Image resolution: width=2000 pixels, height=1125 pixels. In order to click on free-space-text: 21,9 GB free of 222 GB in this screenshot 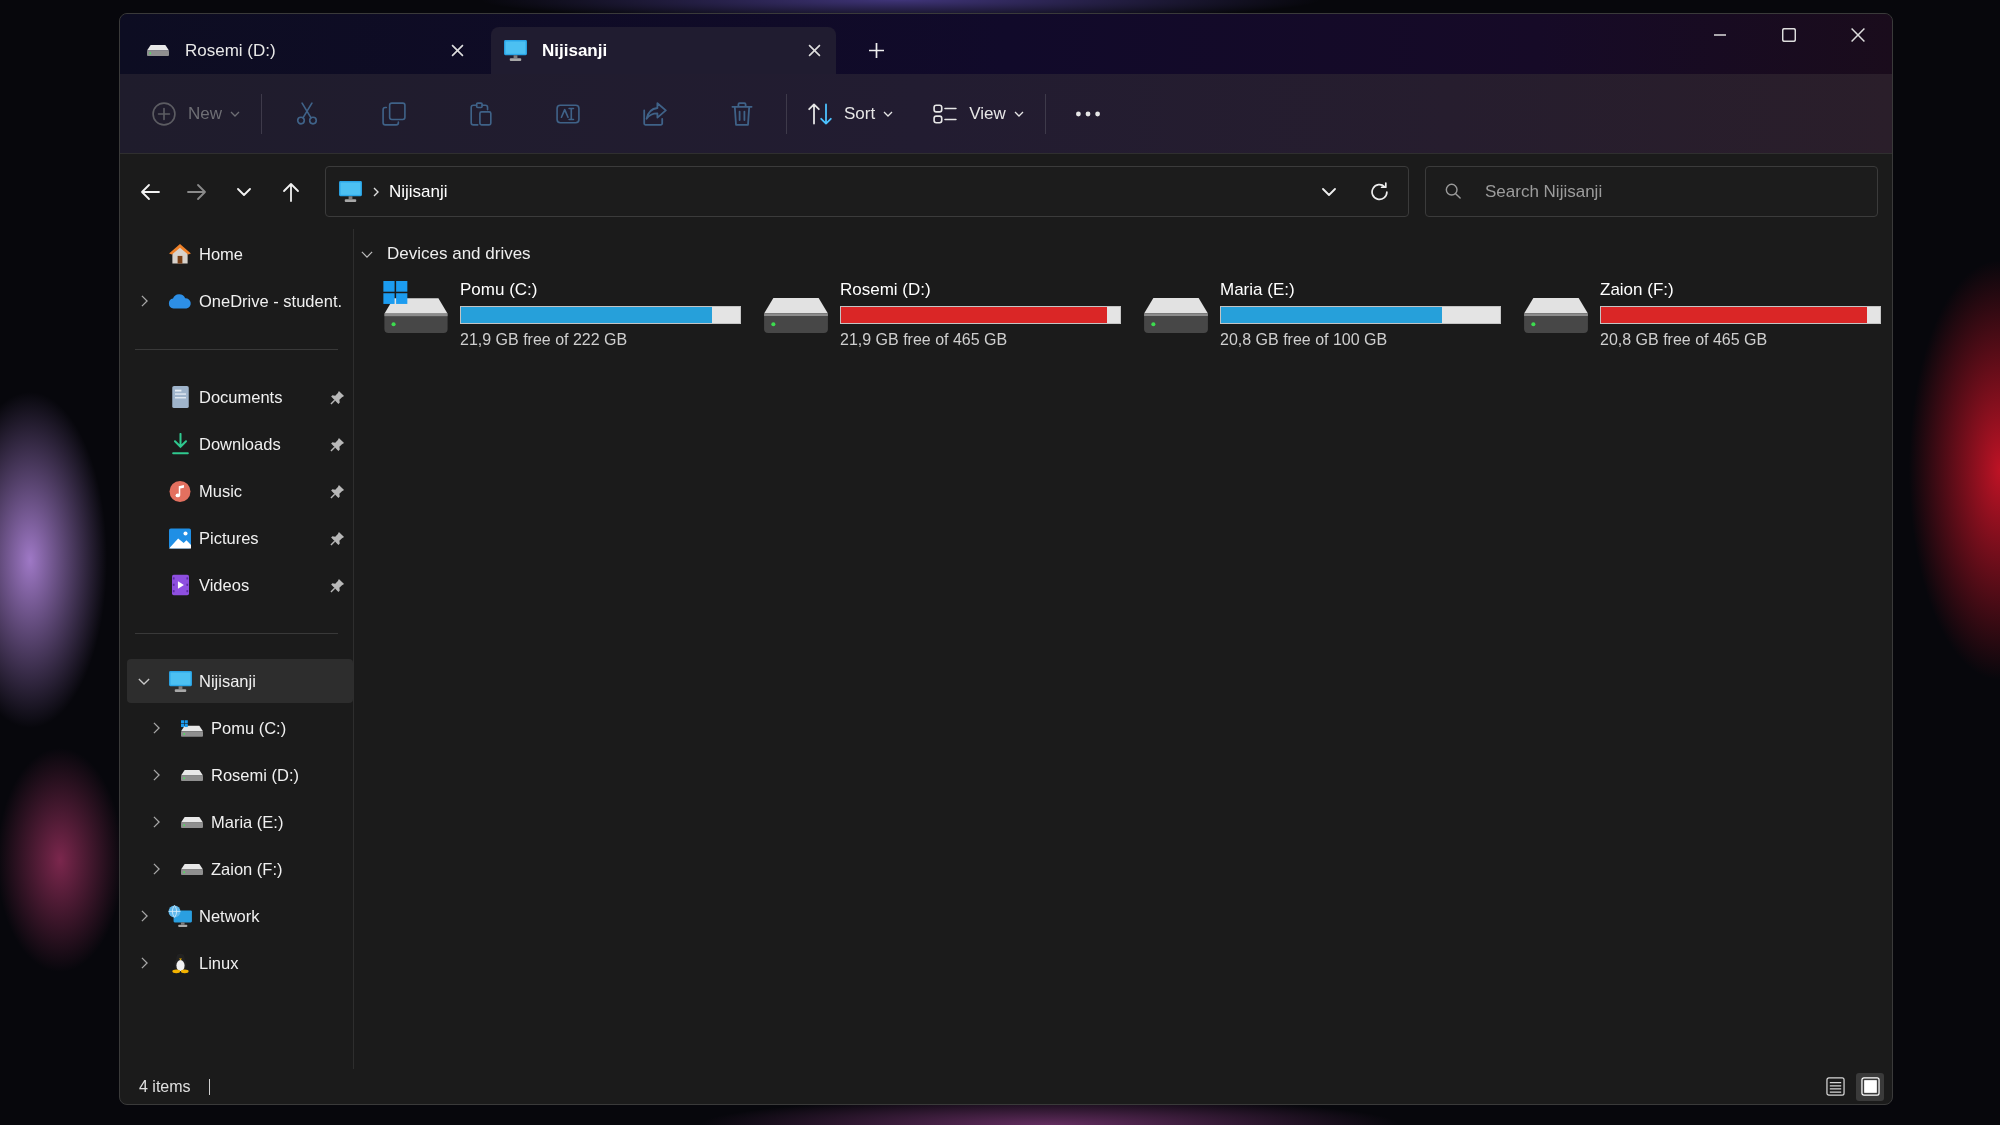, I will do `click(544, 340)`.